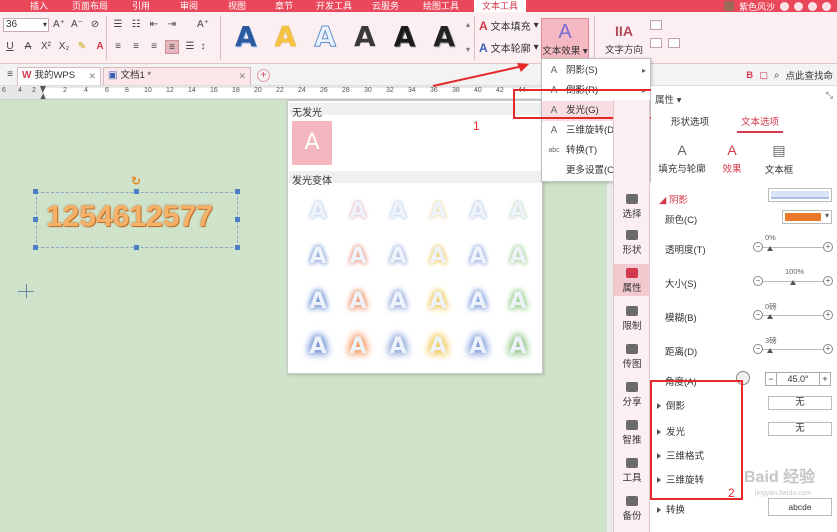  I want to click on tab-page-layout: 页面布局, so click(90, 6).